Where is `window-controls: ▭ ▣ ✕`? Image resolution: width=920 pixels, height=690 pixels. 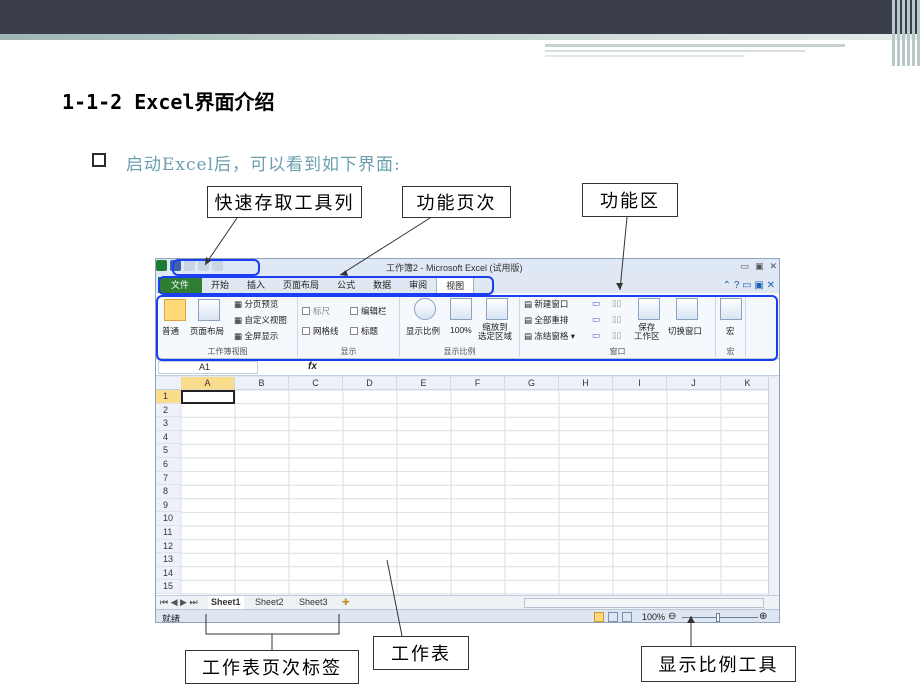
window-controls: ▭ ▣ ✕ is located at coordinates (758, 266).